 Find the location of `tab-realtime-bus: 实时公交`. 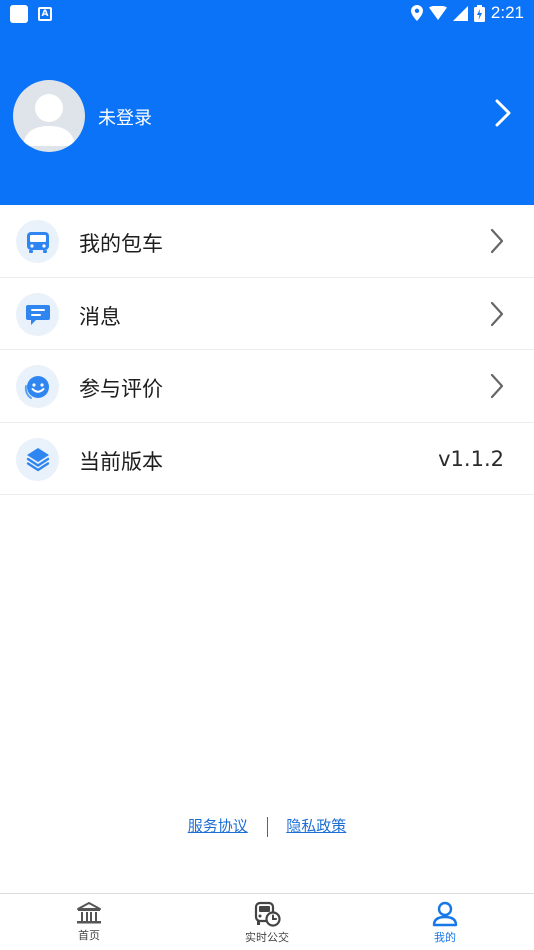

tab-realtime-bus: 实时公交 is located at coordinates (267, 922).